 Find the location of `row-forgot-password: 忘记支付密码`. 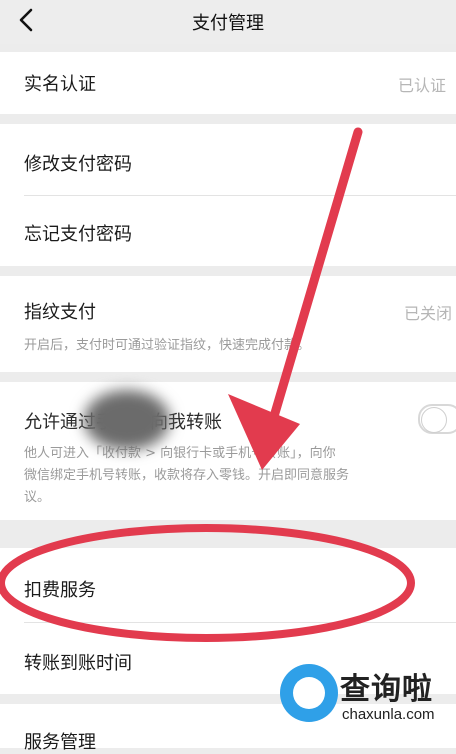

row-forgot-password: 忘记支付密码 is located at coordinates (228, 231).